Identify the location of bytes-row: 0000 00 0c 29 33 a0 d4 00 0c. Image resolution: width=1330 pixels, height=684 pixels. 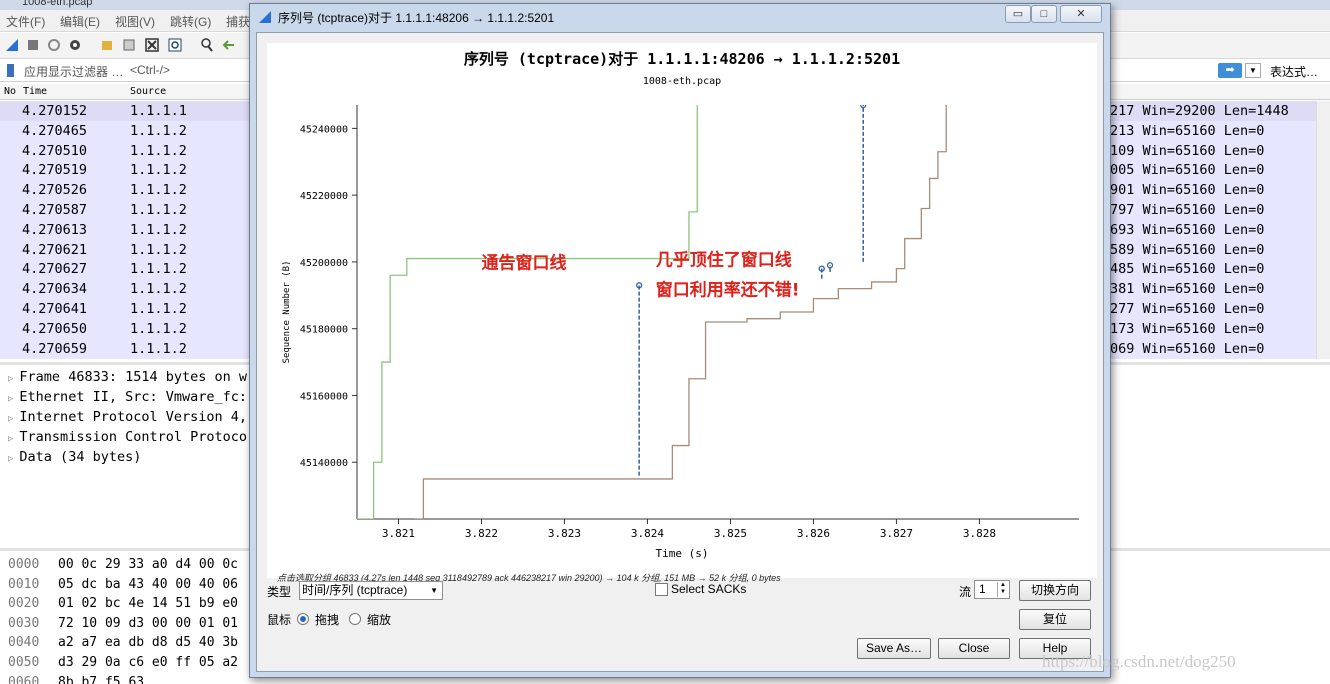
(123, 564).